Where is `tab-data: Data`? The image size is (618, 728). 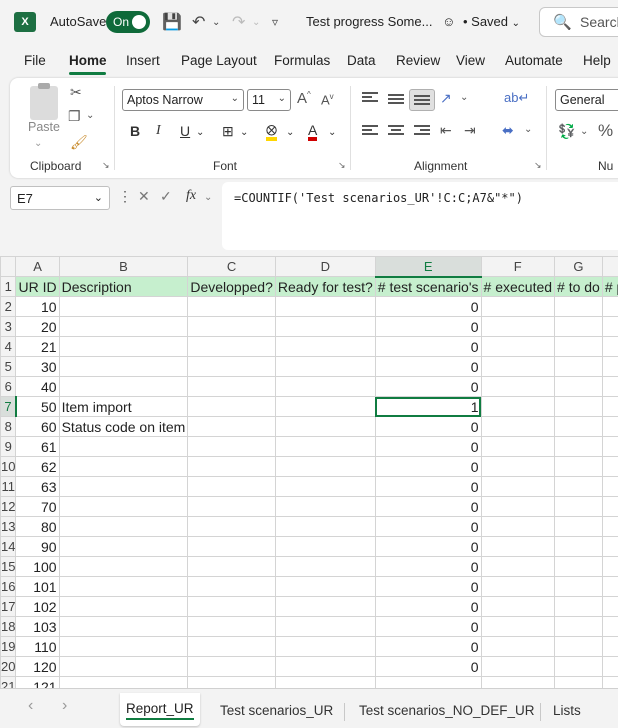
tab-data: Data is located at coordinates (361, 60).